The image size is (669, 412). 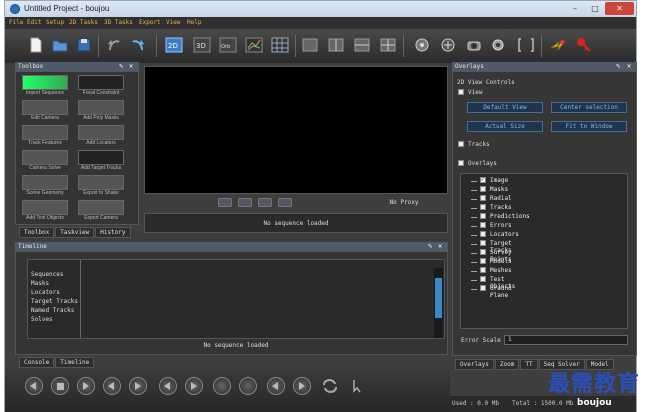 I want to click on save-icon, so click(x=84, y=45).